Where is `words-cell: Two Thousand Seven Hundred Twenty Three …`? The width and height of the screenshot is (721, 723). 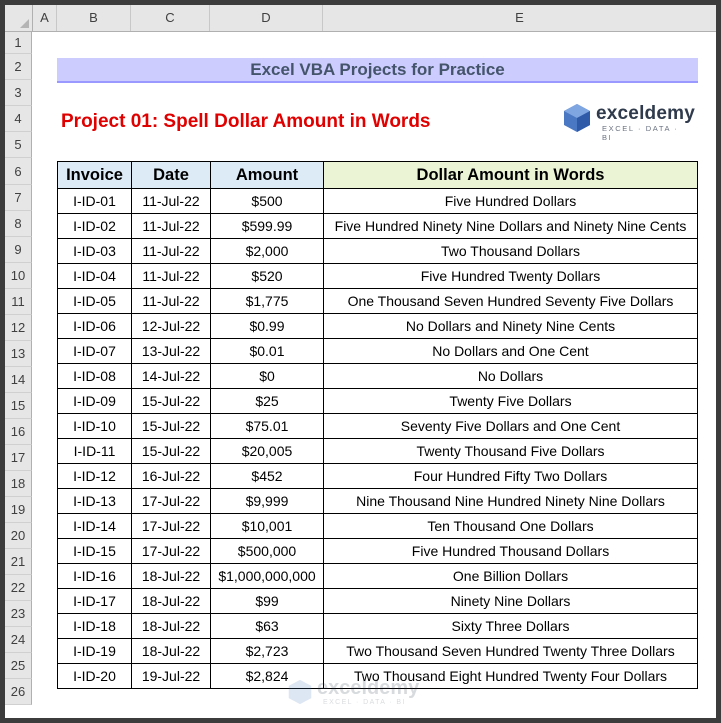
words-cell: Two Thousand Seven Hundred Twenty Three … is located at coordinates (510, 651).